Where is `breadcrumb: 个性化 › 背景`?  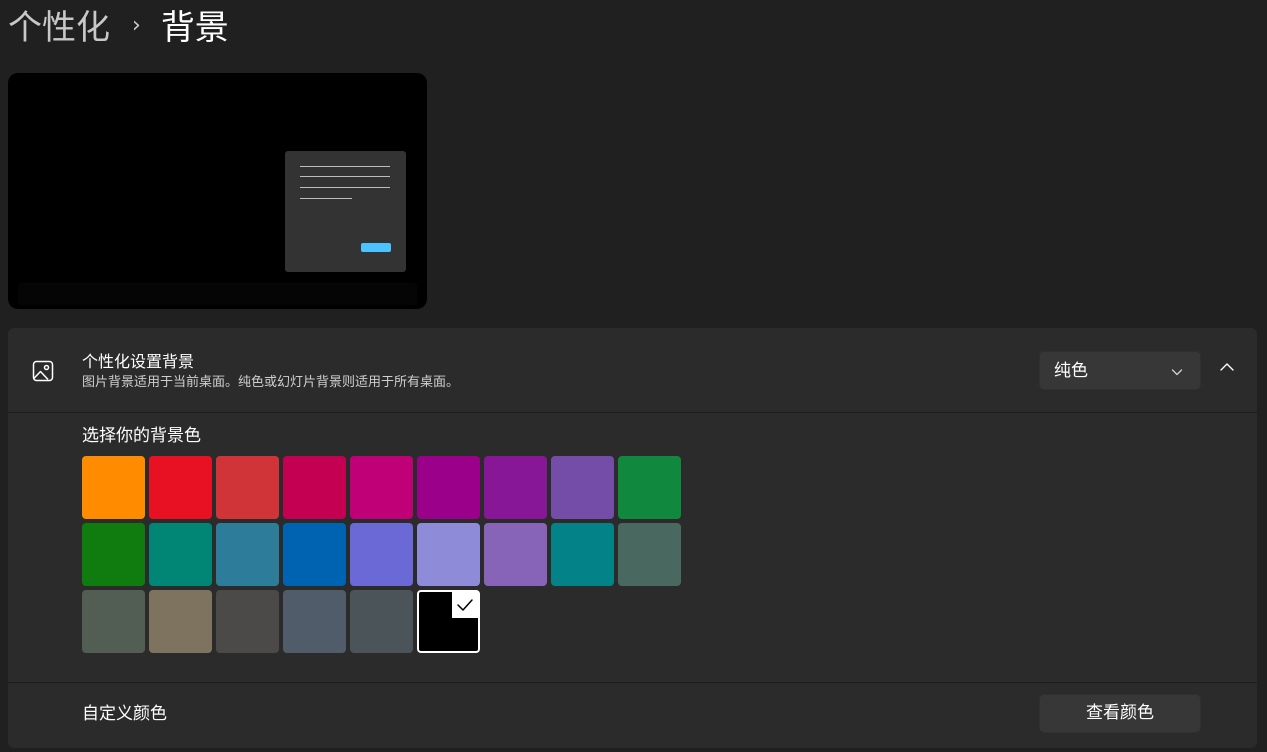
breadcrumb: 个性化 › 背景 is located at coordinates (118, 28).